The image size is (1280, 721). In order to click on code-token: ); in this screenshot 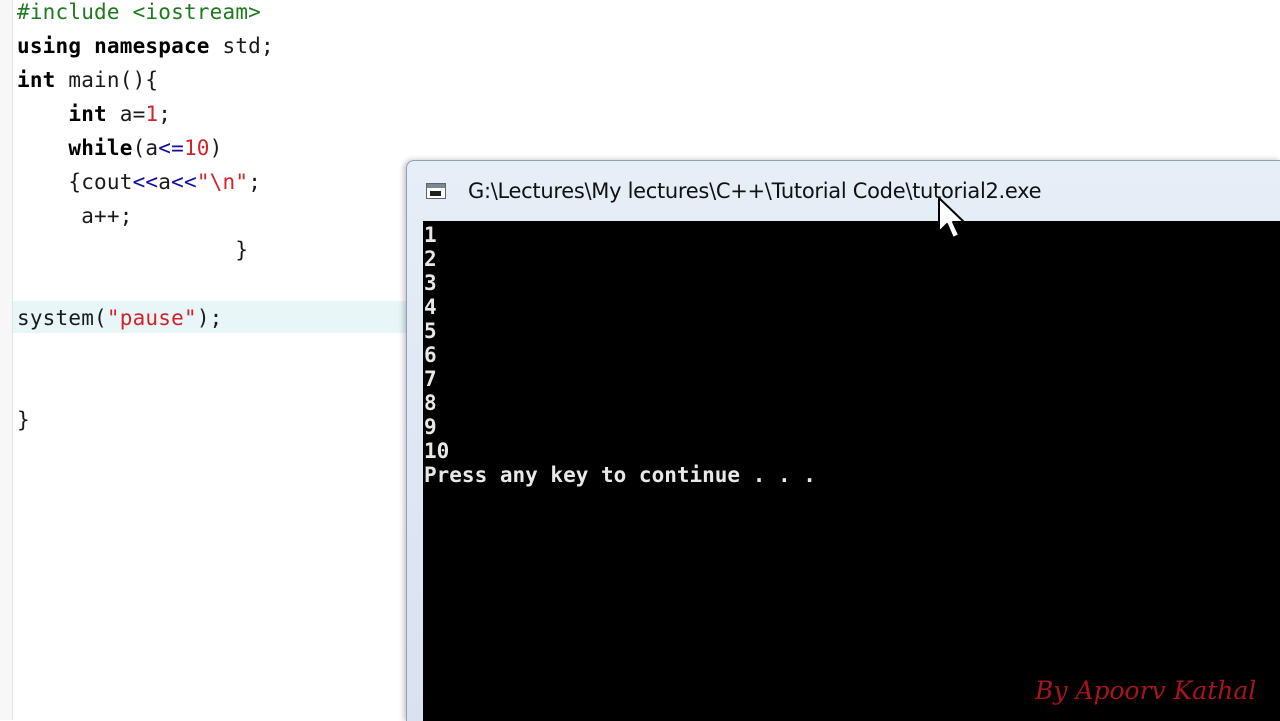, I will do `click(209, 318)`.